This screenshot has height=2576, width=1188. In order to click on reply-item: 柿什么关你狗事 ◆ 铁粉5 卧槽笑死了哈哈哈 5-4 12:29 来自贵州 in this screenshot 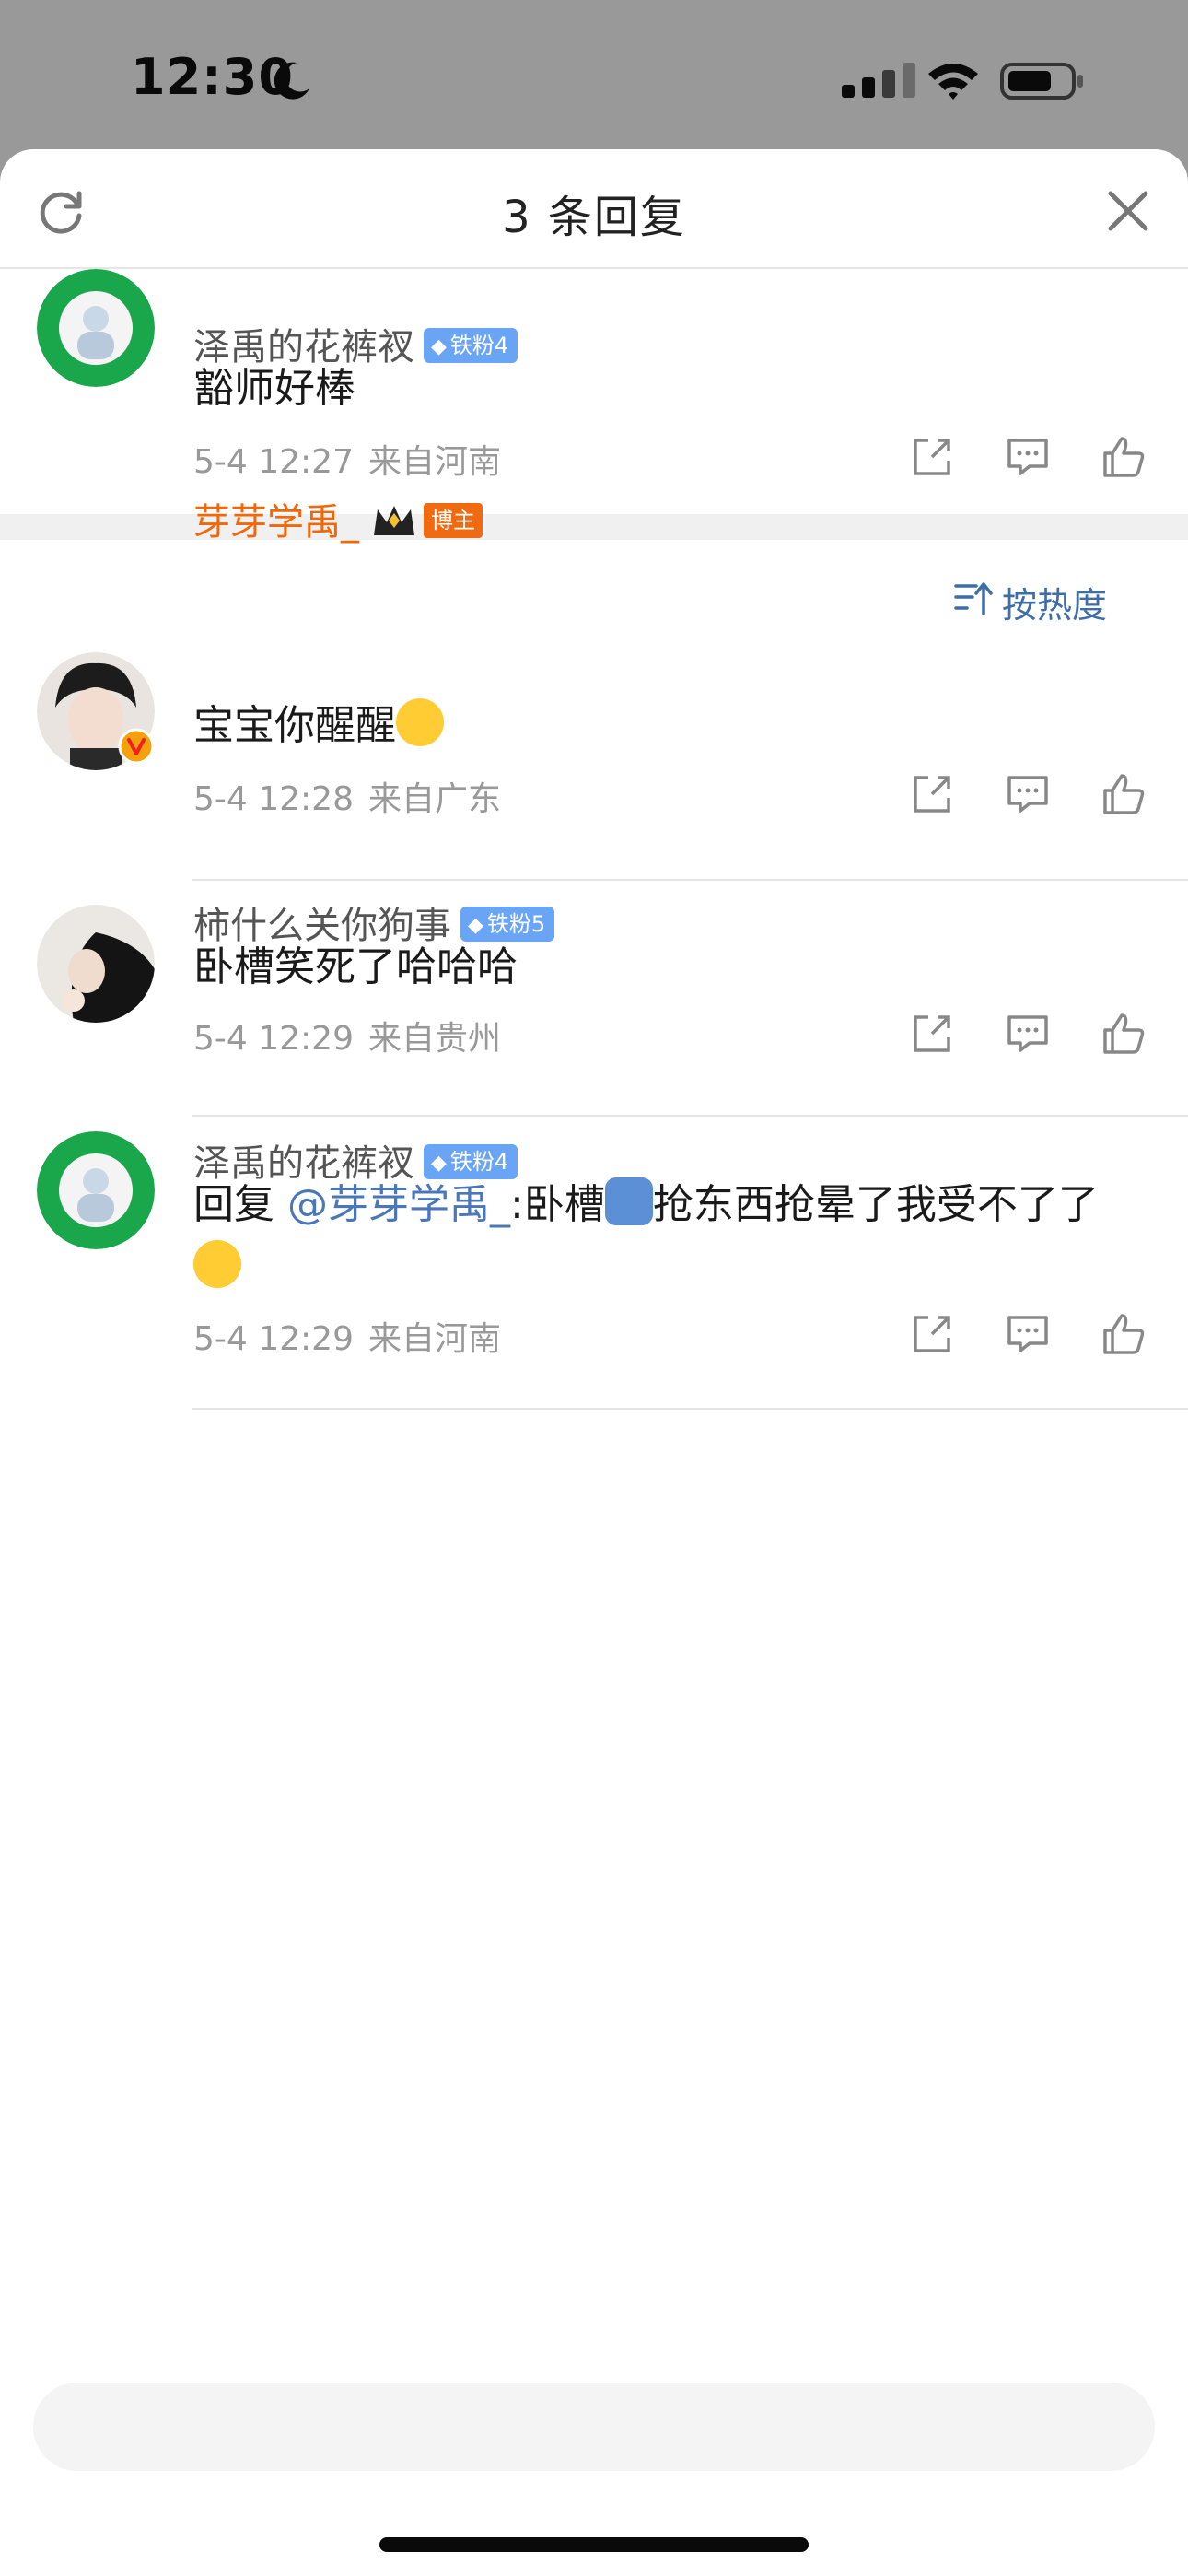, I will do `click(594, 1005)`.